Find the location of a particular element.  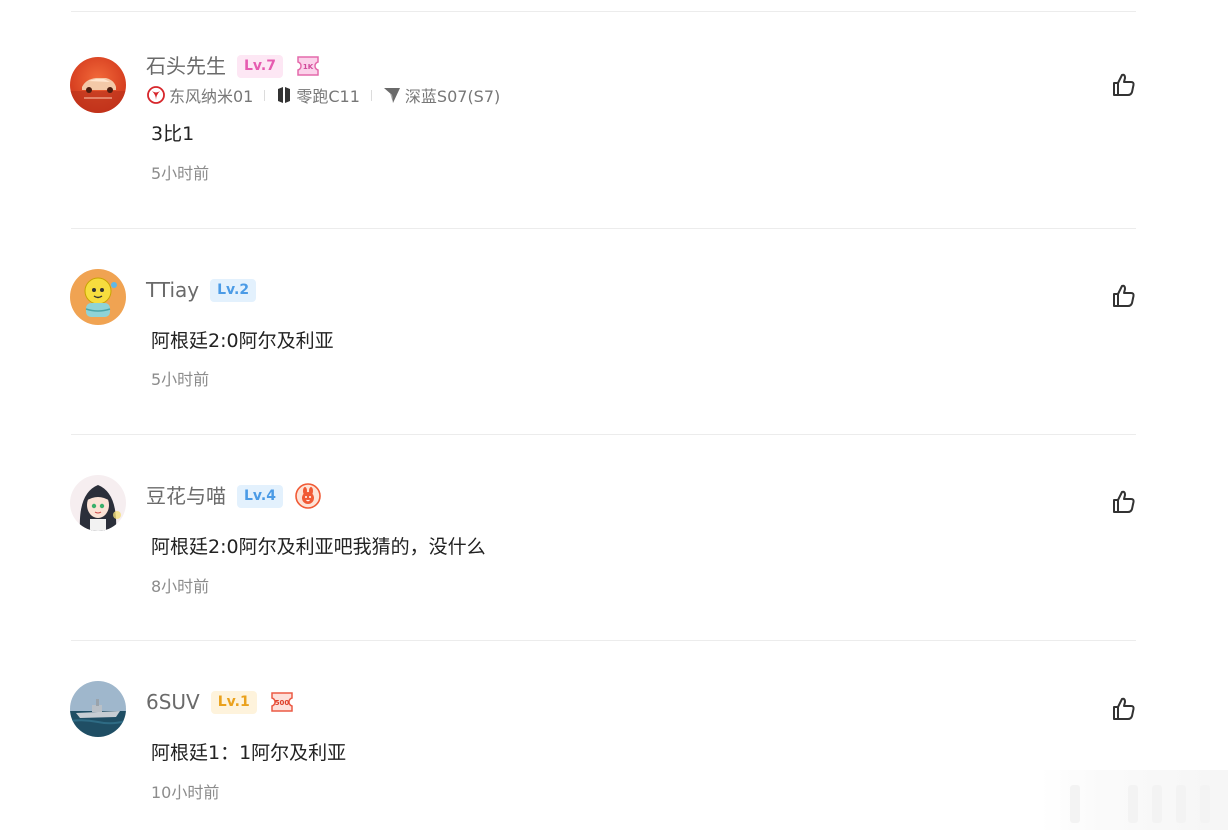

comment-text: 阿根廷2:0阿尔及利亚吧我猜的，没什么 is located at coordinates (318, 547).